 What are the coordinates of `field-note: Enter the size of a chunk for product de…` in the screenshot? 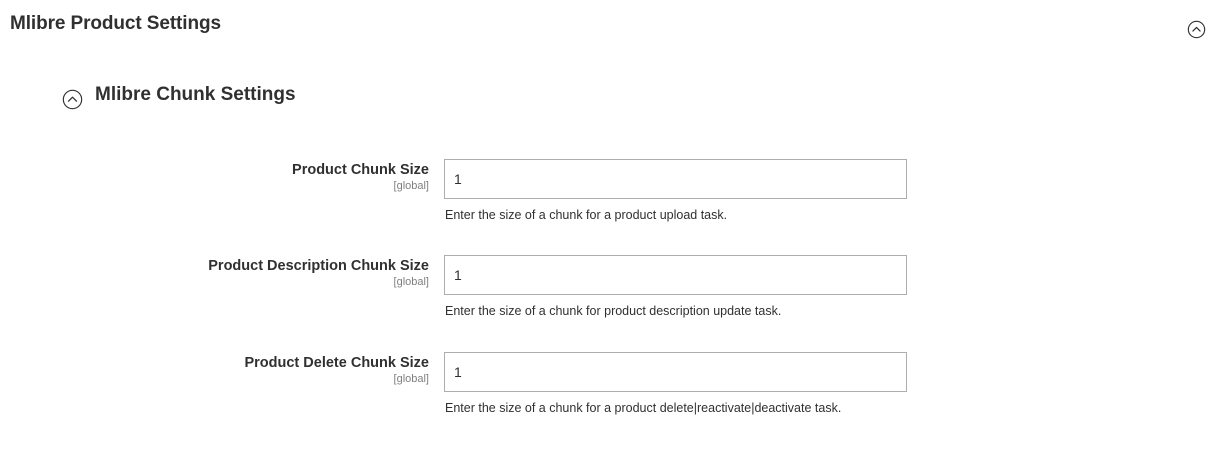 It's located at (613, 311).